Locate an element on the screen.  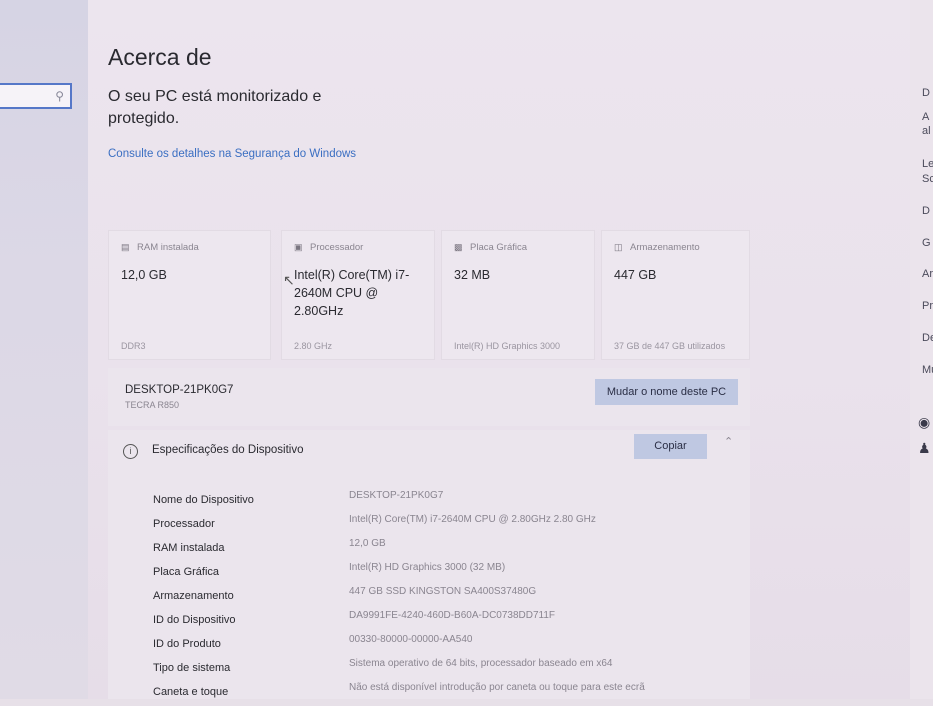
spec-label: Placa Gráfica is located at coordinates (186, 572).